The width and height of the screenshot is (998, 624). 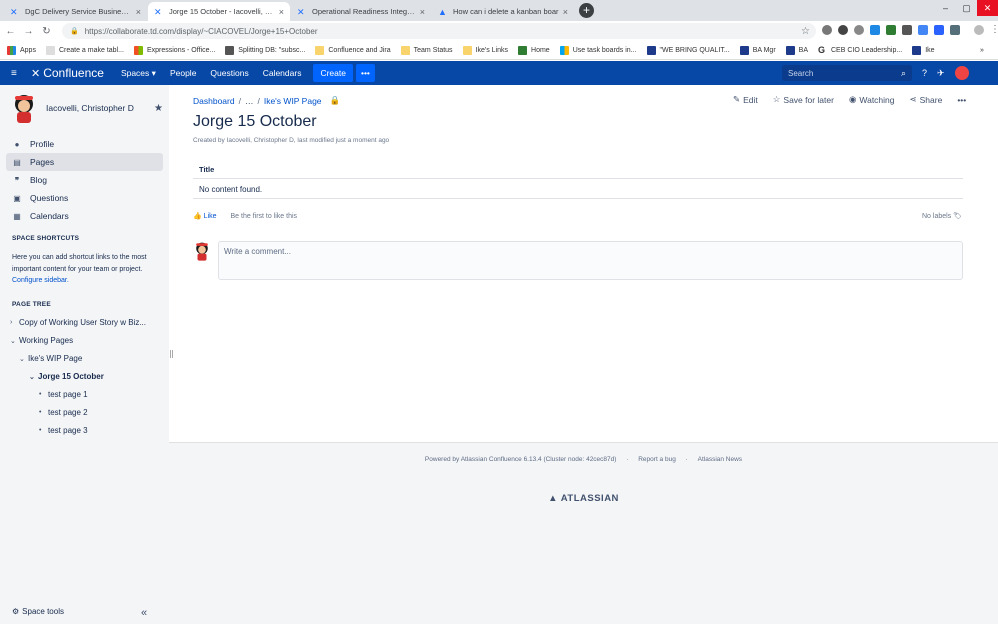 What do you see at coordinates (84, 216) in the screenshot?
I see `sidebar-item-calendars: ▦ Calendars` at bounding box center [84, 216].